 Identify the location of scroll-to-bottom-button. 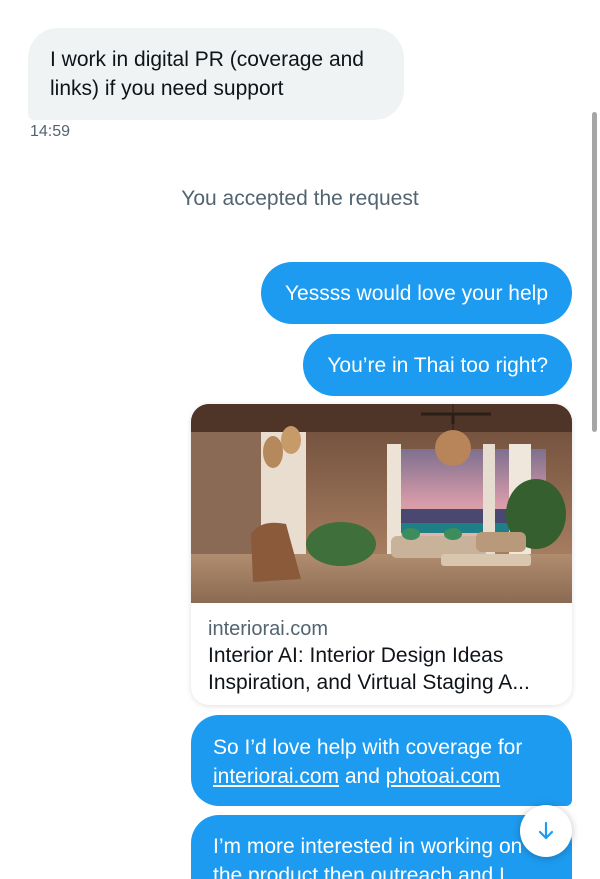
(546, 831).